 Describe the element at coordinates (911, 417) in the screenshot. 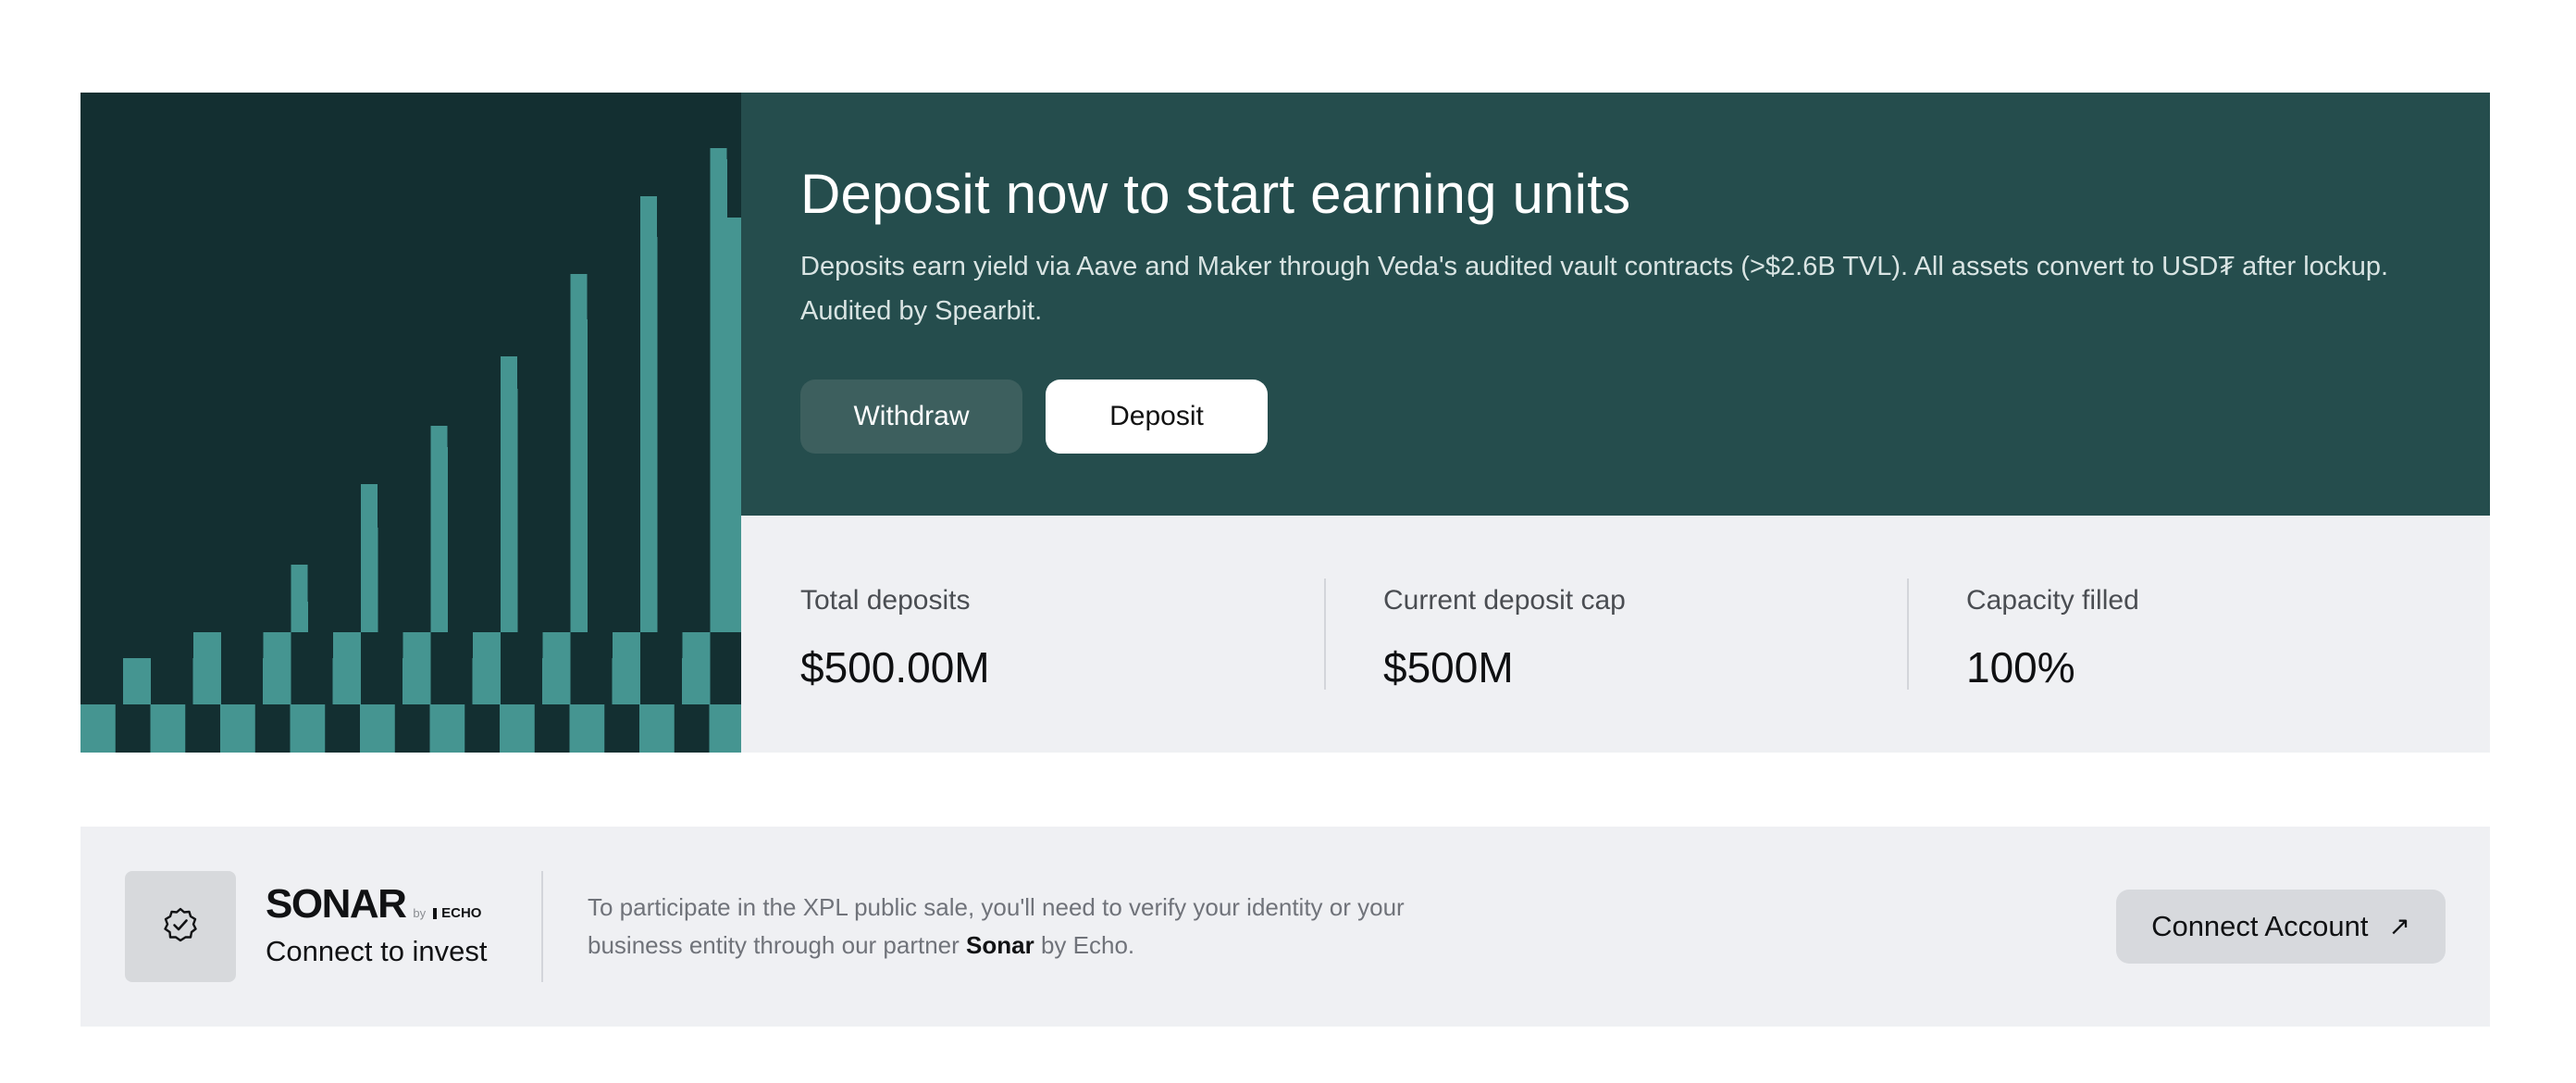

I see `withdraw-button: Withdraw` at that location.